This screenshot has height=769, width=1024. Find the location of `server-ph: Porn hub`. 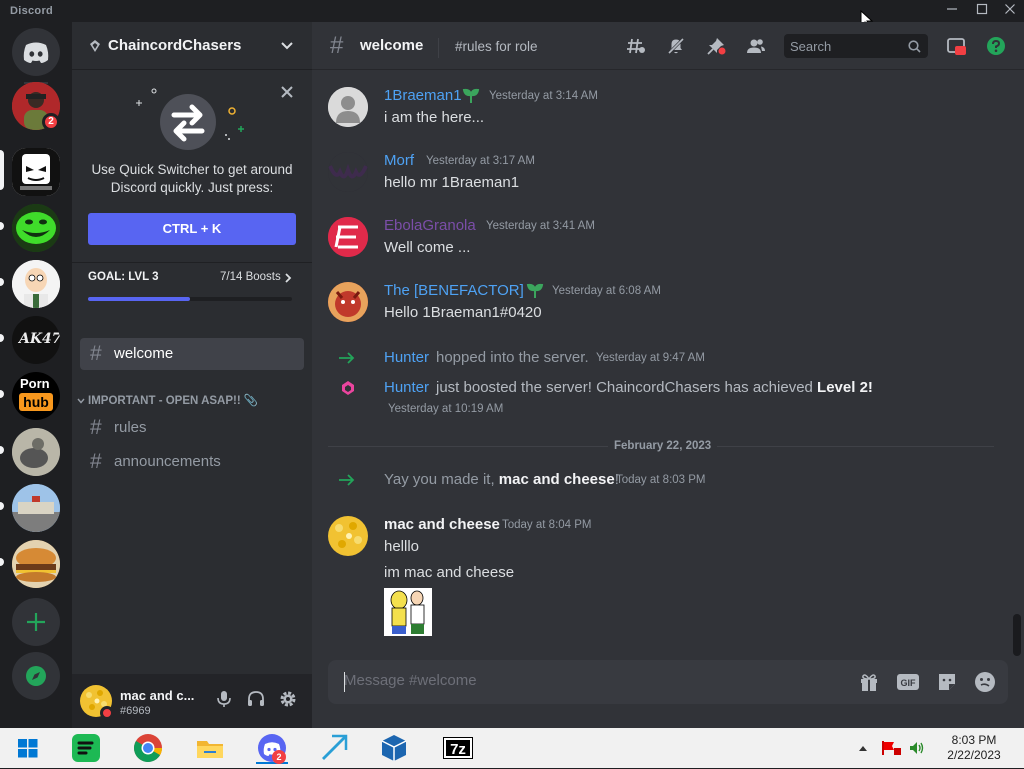

server-ph: Porn hub is located at coordinates (36, 396).